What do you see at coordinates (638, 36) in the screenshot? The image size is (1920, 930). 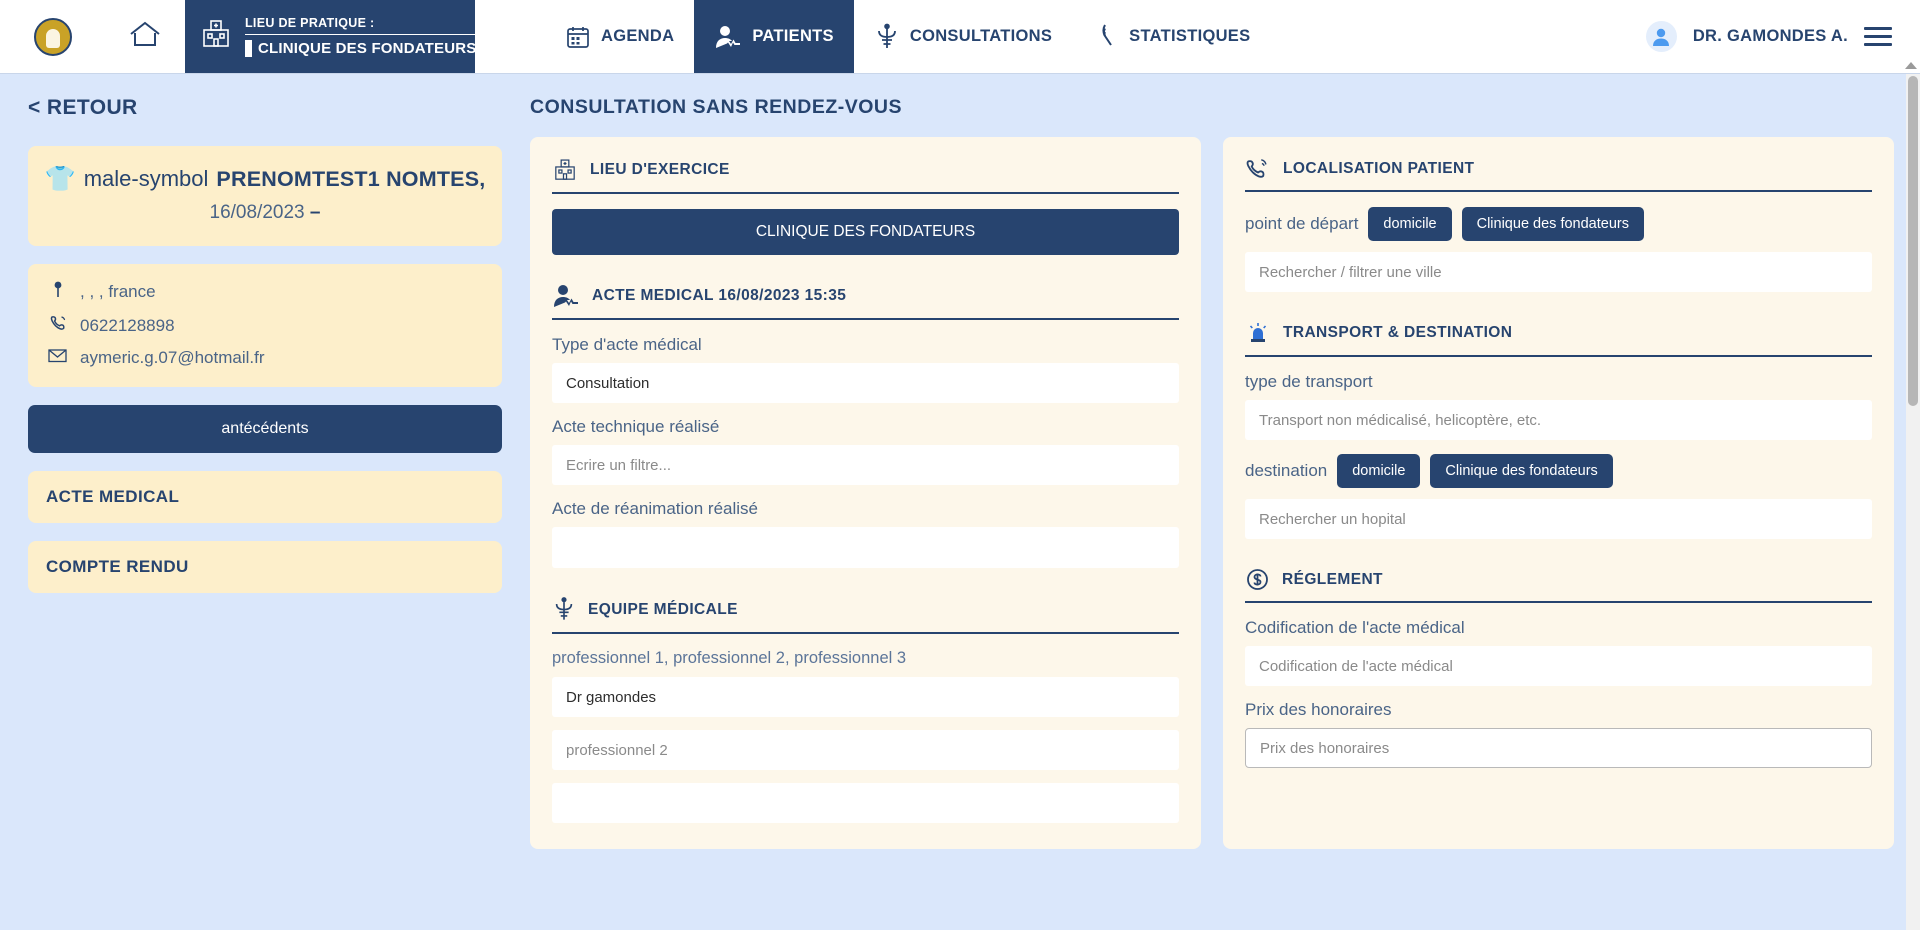 I see `tab-agenda-label: AGENDA` at bounding box center [638, 36].